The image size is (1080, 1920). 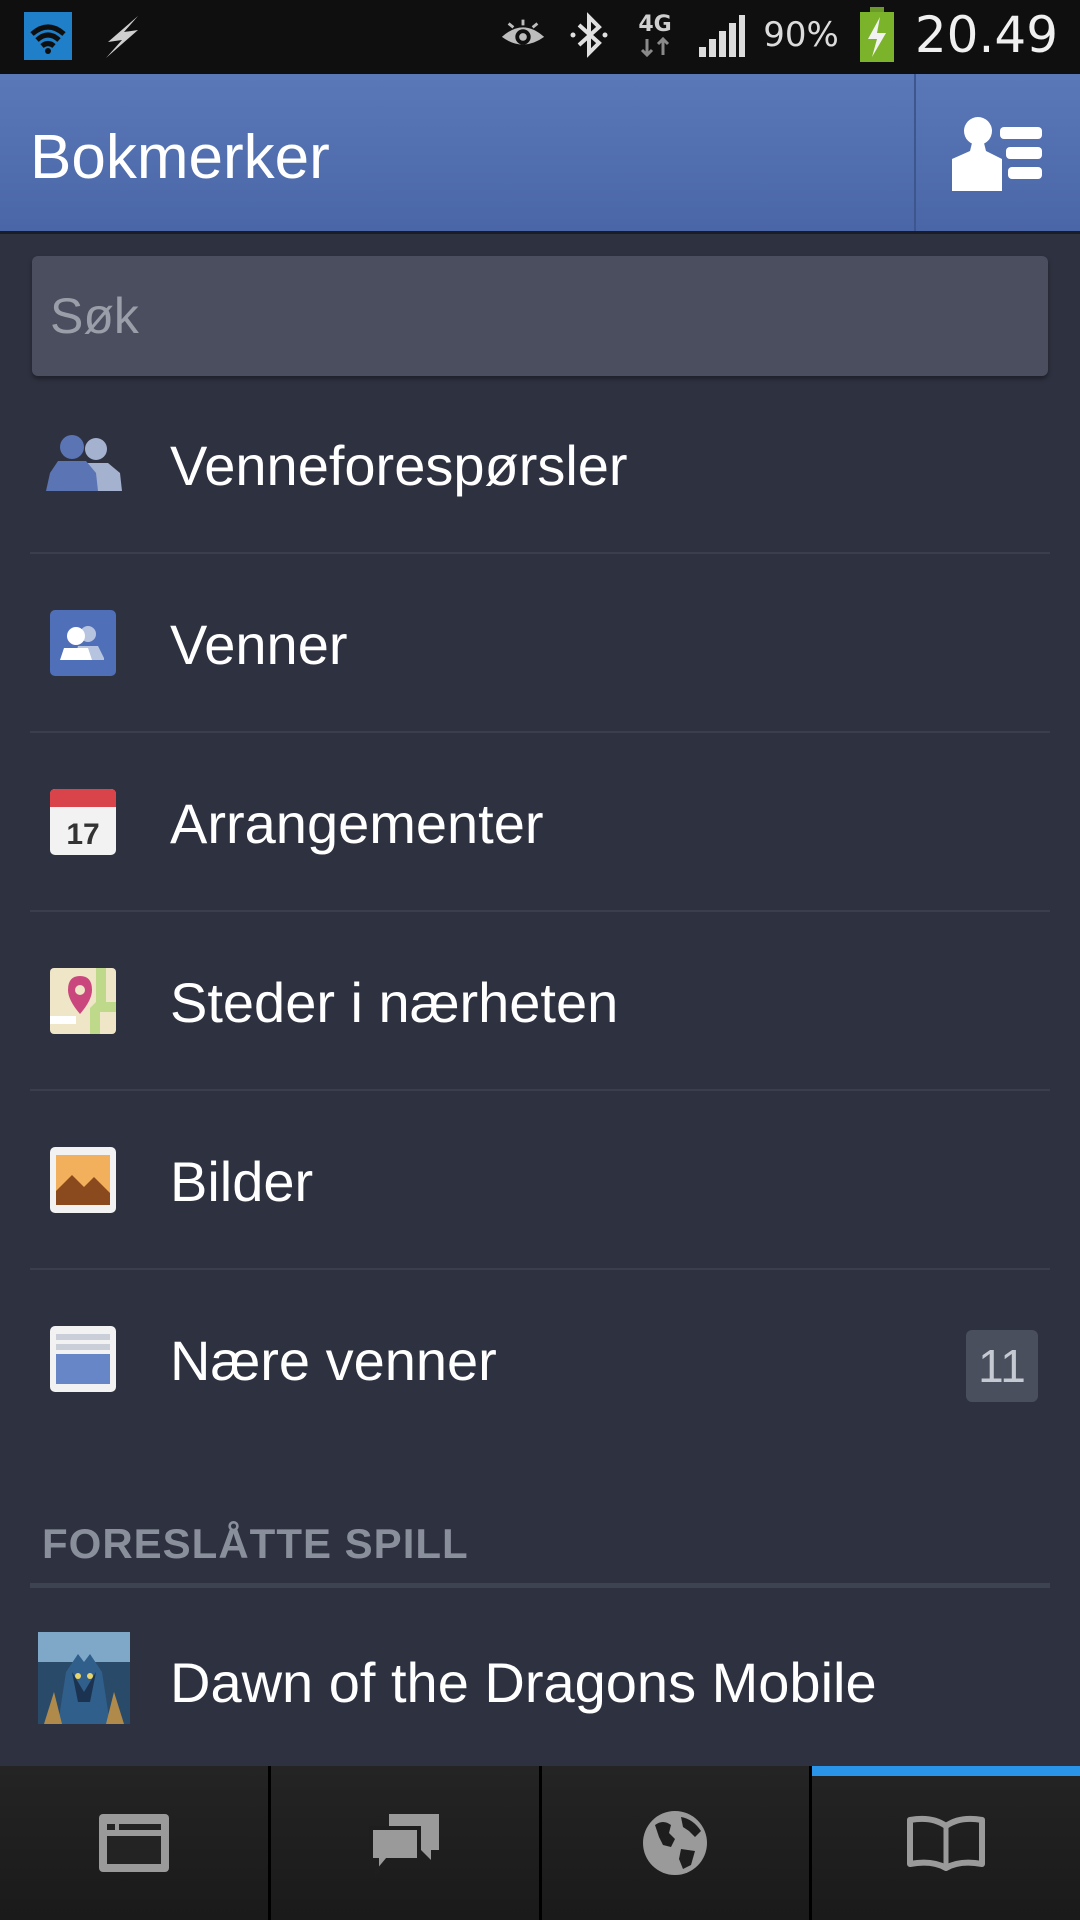 I want to click on tab-messages, so click(x=406, y=1843).